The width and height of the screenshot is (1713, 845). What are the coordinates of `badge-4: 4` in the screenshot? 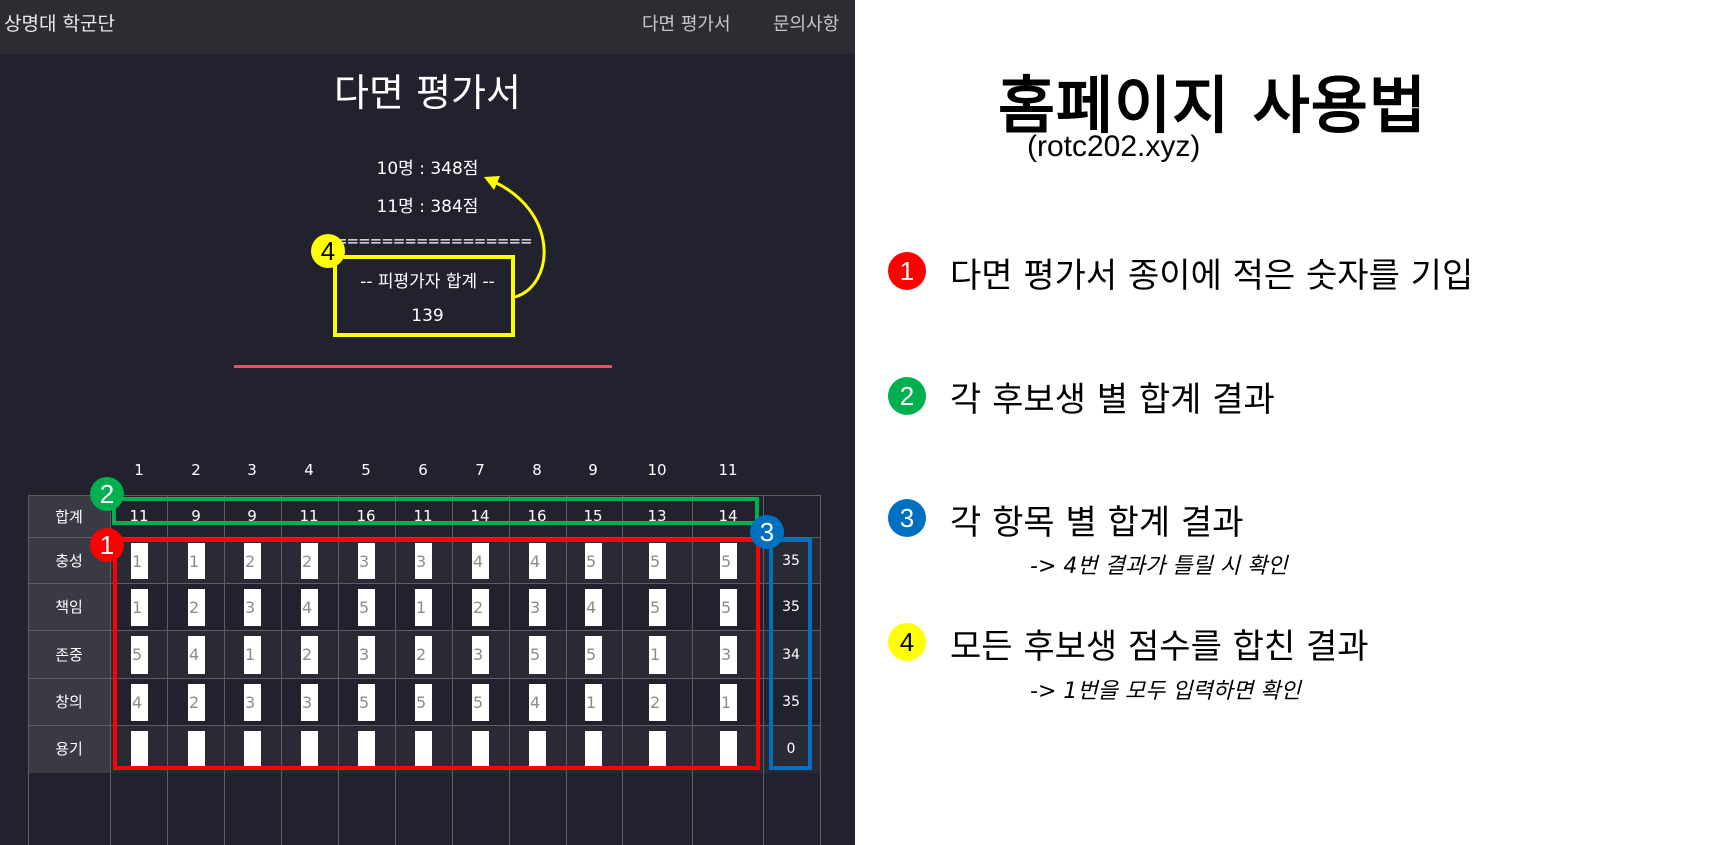 It's located at (328, 251).